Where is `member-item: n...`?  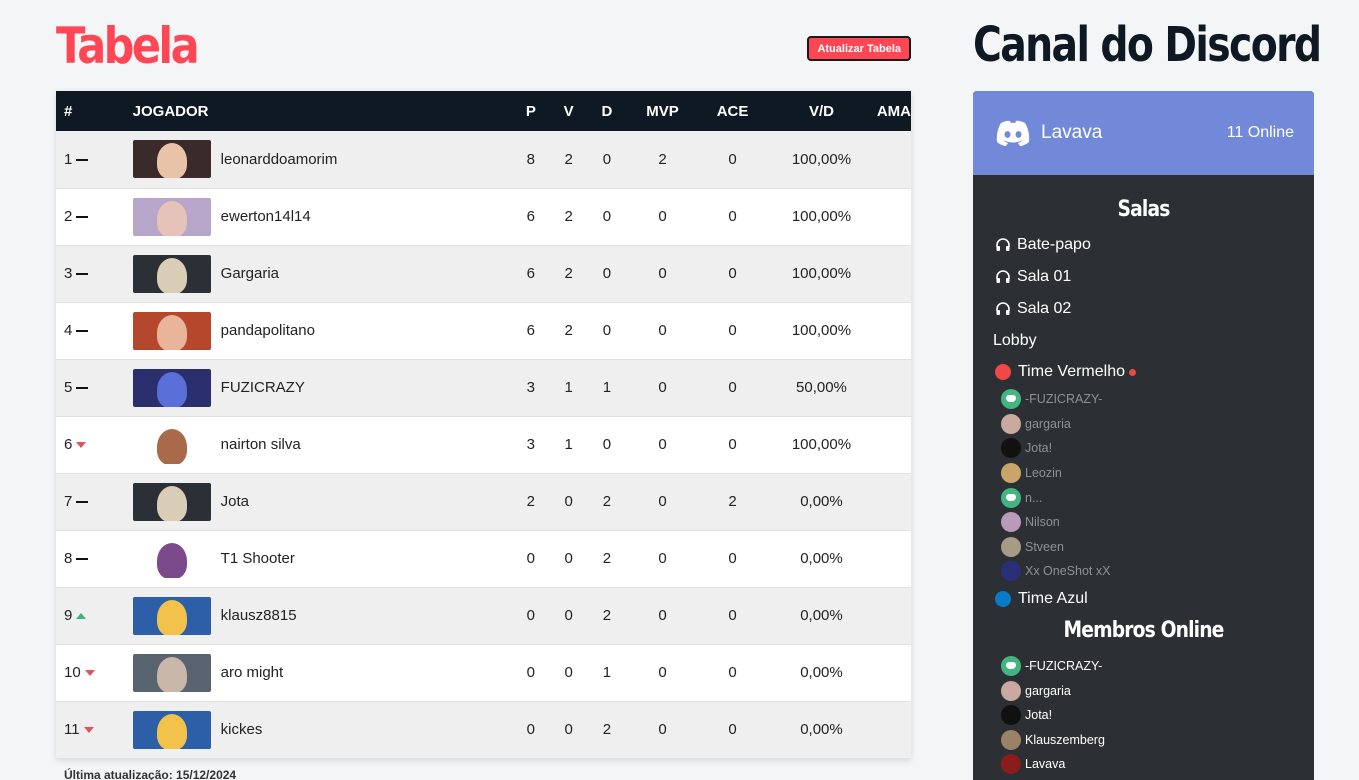 member-item: n... is located at coordinates (1143, 497).